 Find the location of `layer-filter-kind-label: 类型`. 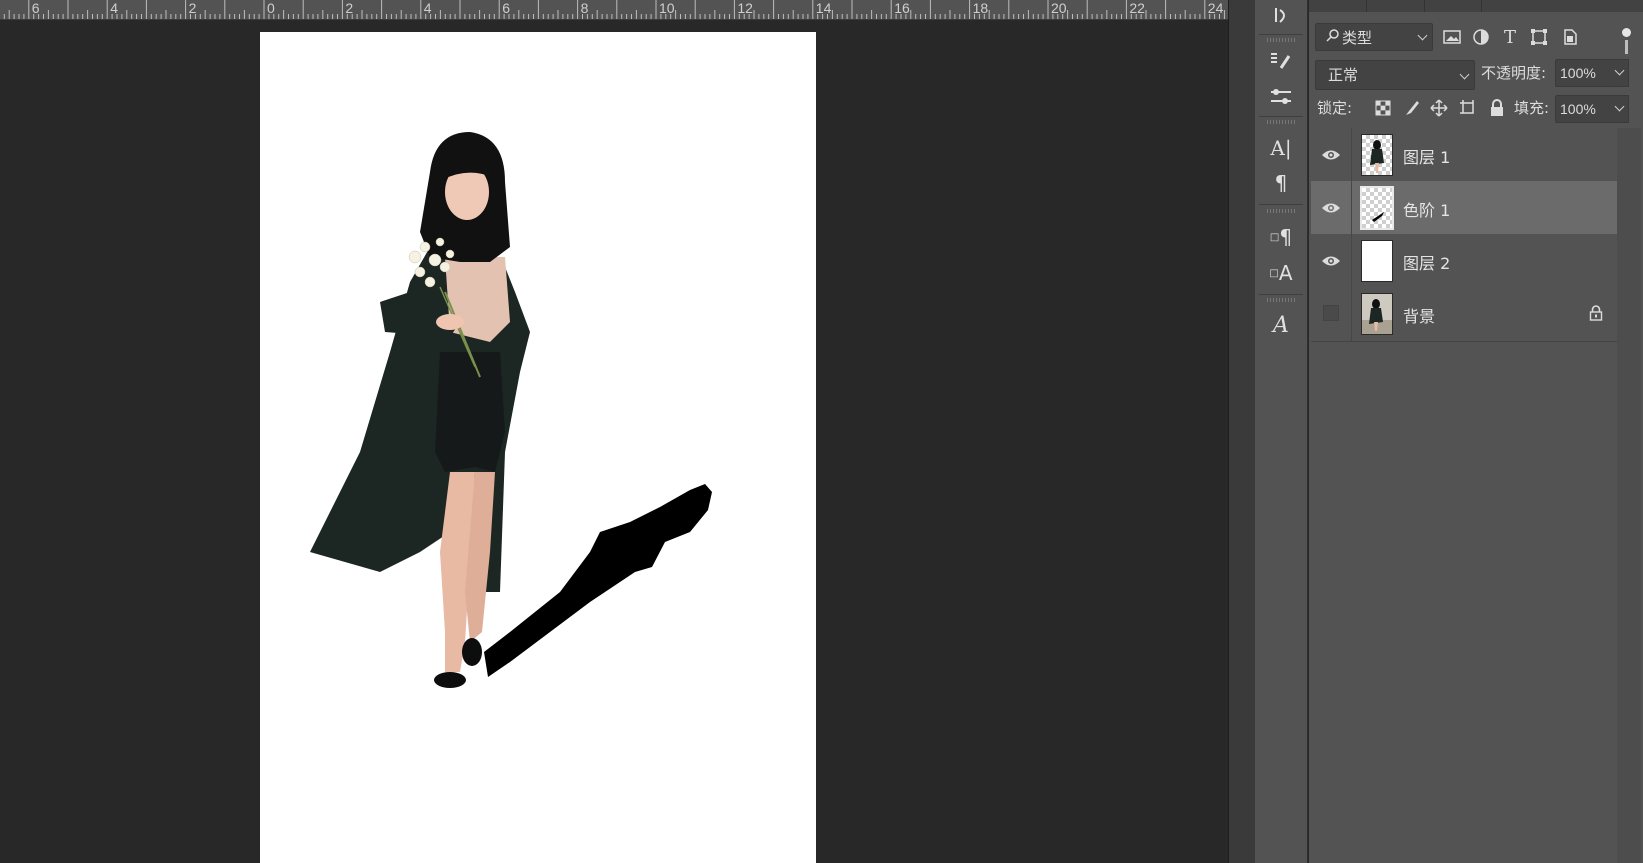

layer-filter-kind-label: 类型 is located at coordinates (1357, 37).